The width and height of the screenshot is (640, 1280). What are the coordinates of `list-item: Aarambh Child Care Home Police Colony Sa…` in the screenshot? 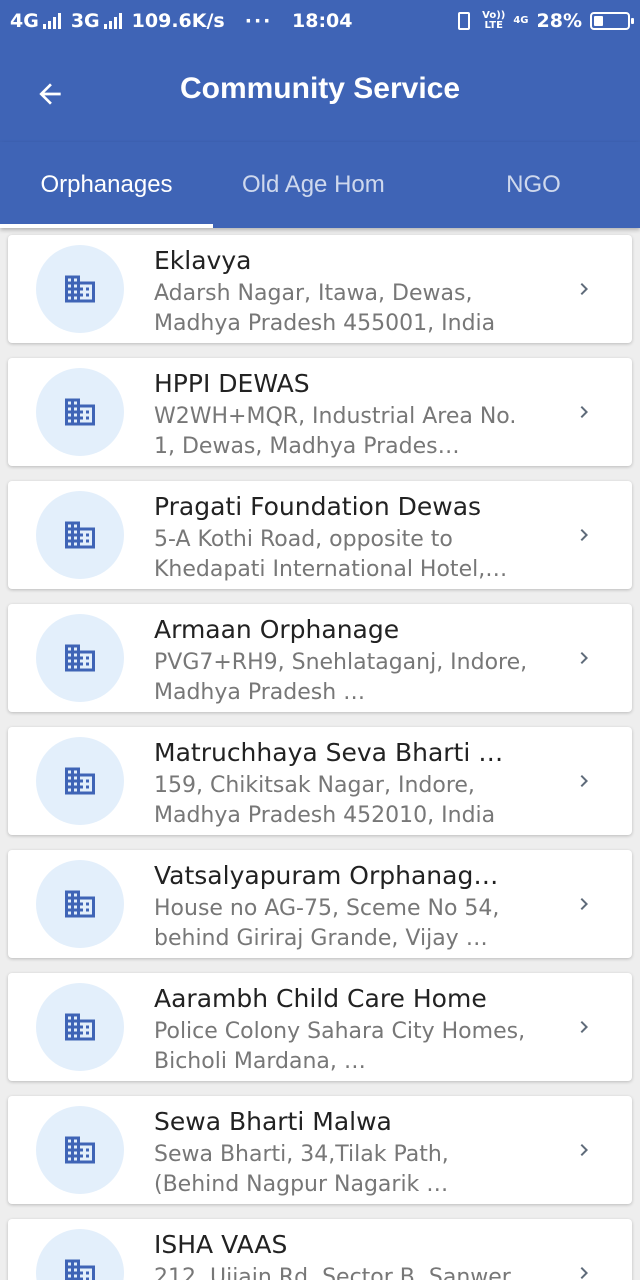 It's located at (320, 1027).